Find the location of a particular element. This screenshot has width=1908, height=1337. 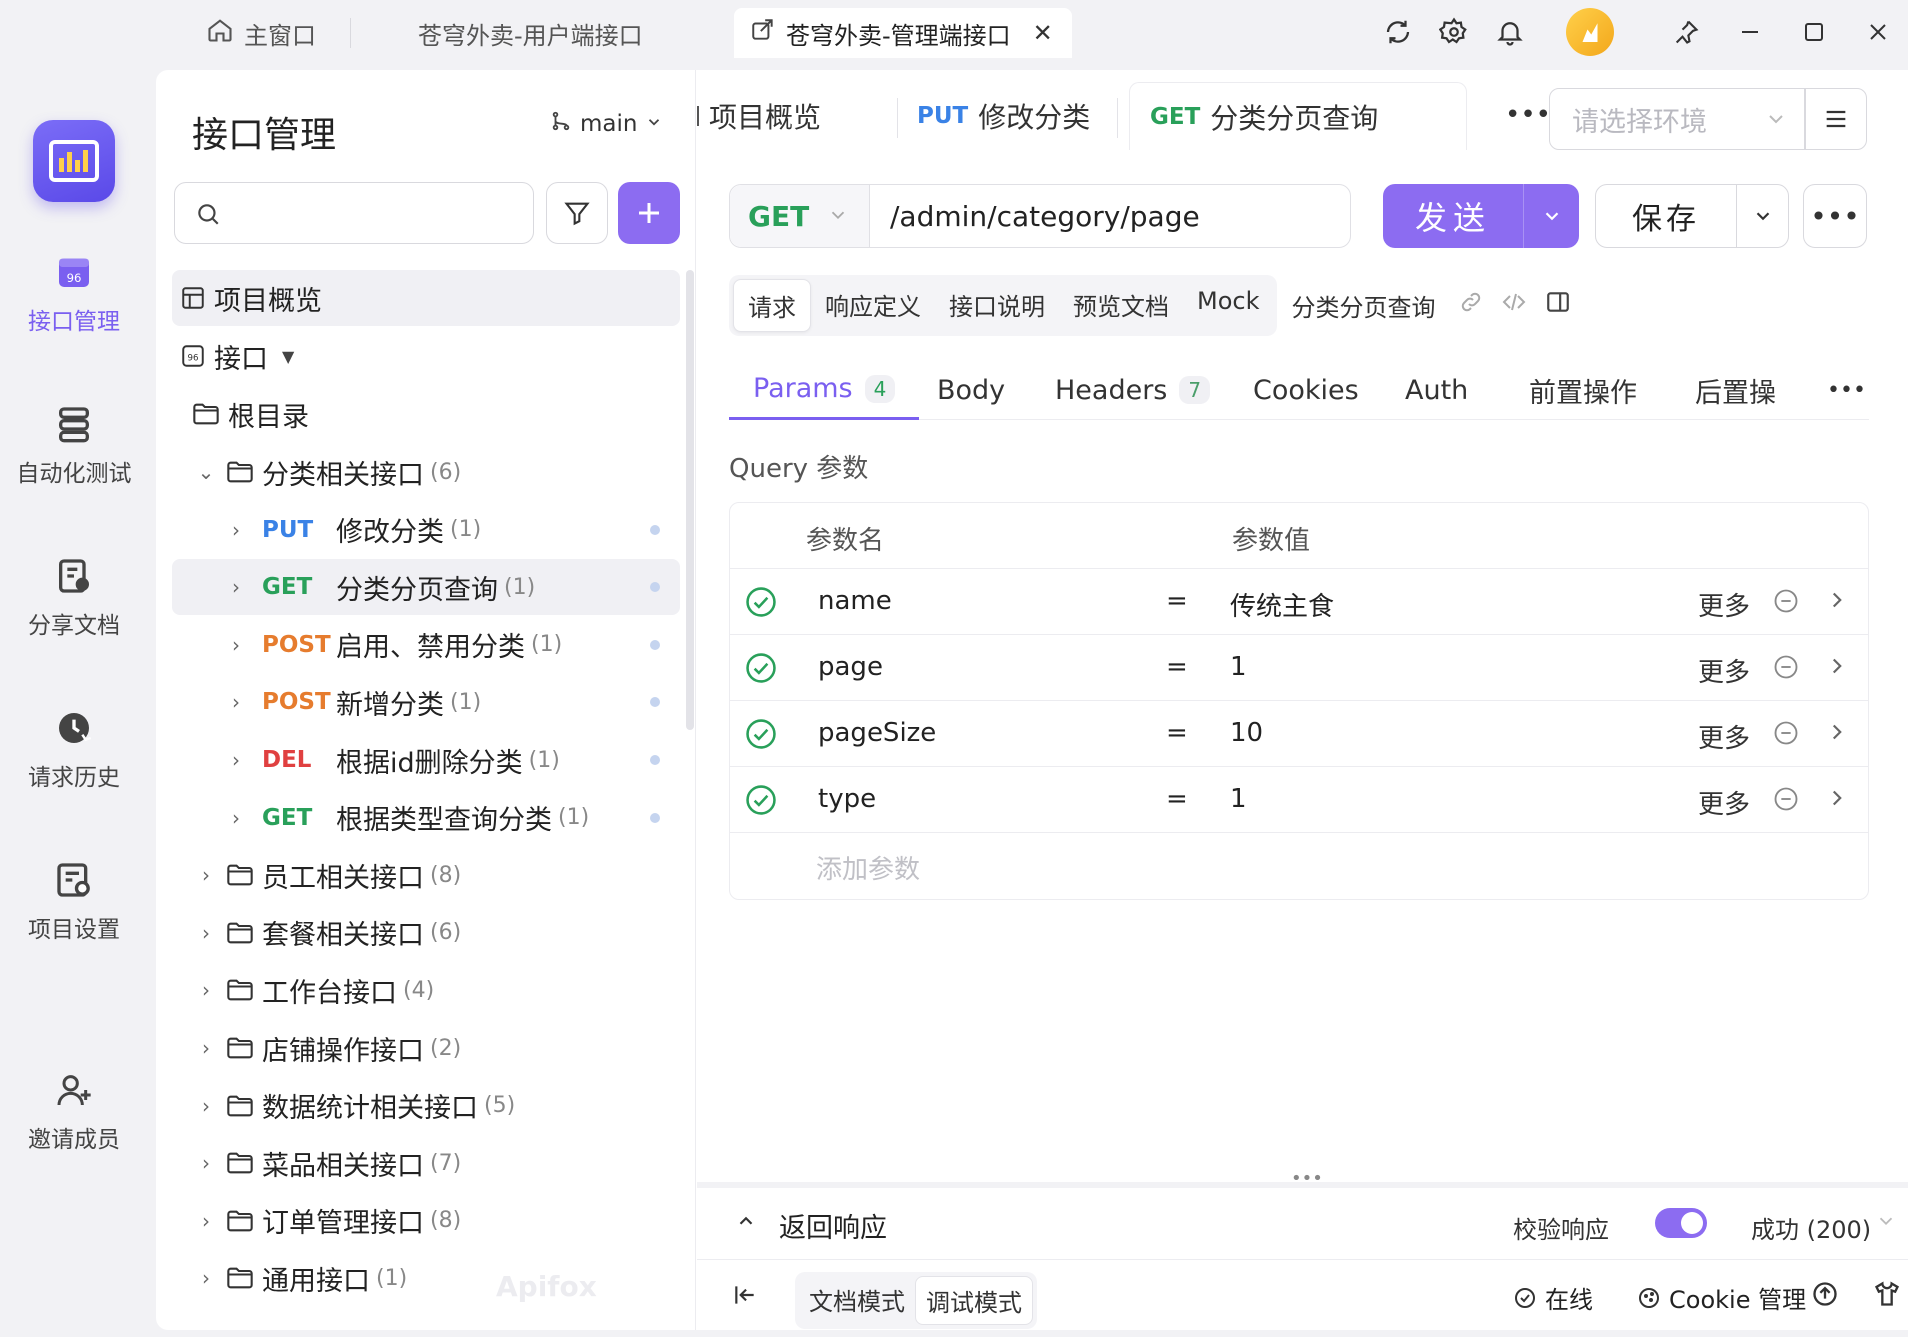

root-folder: 根目录 is located at coordinates (426, 414).